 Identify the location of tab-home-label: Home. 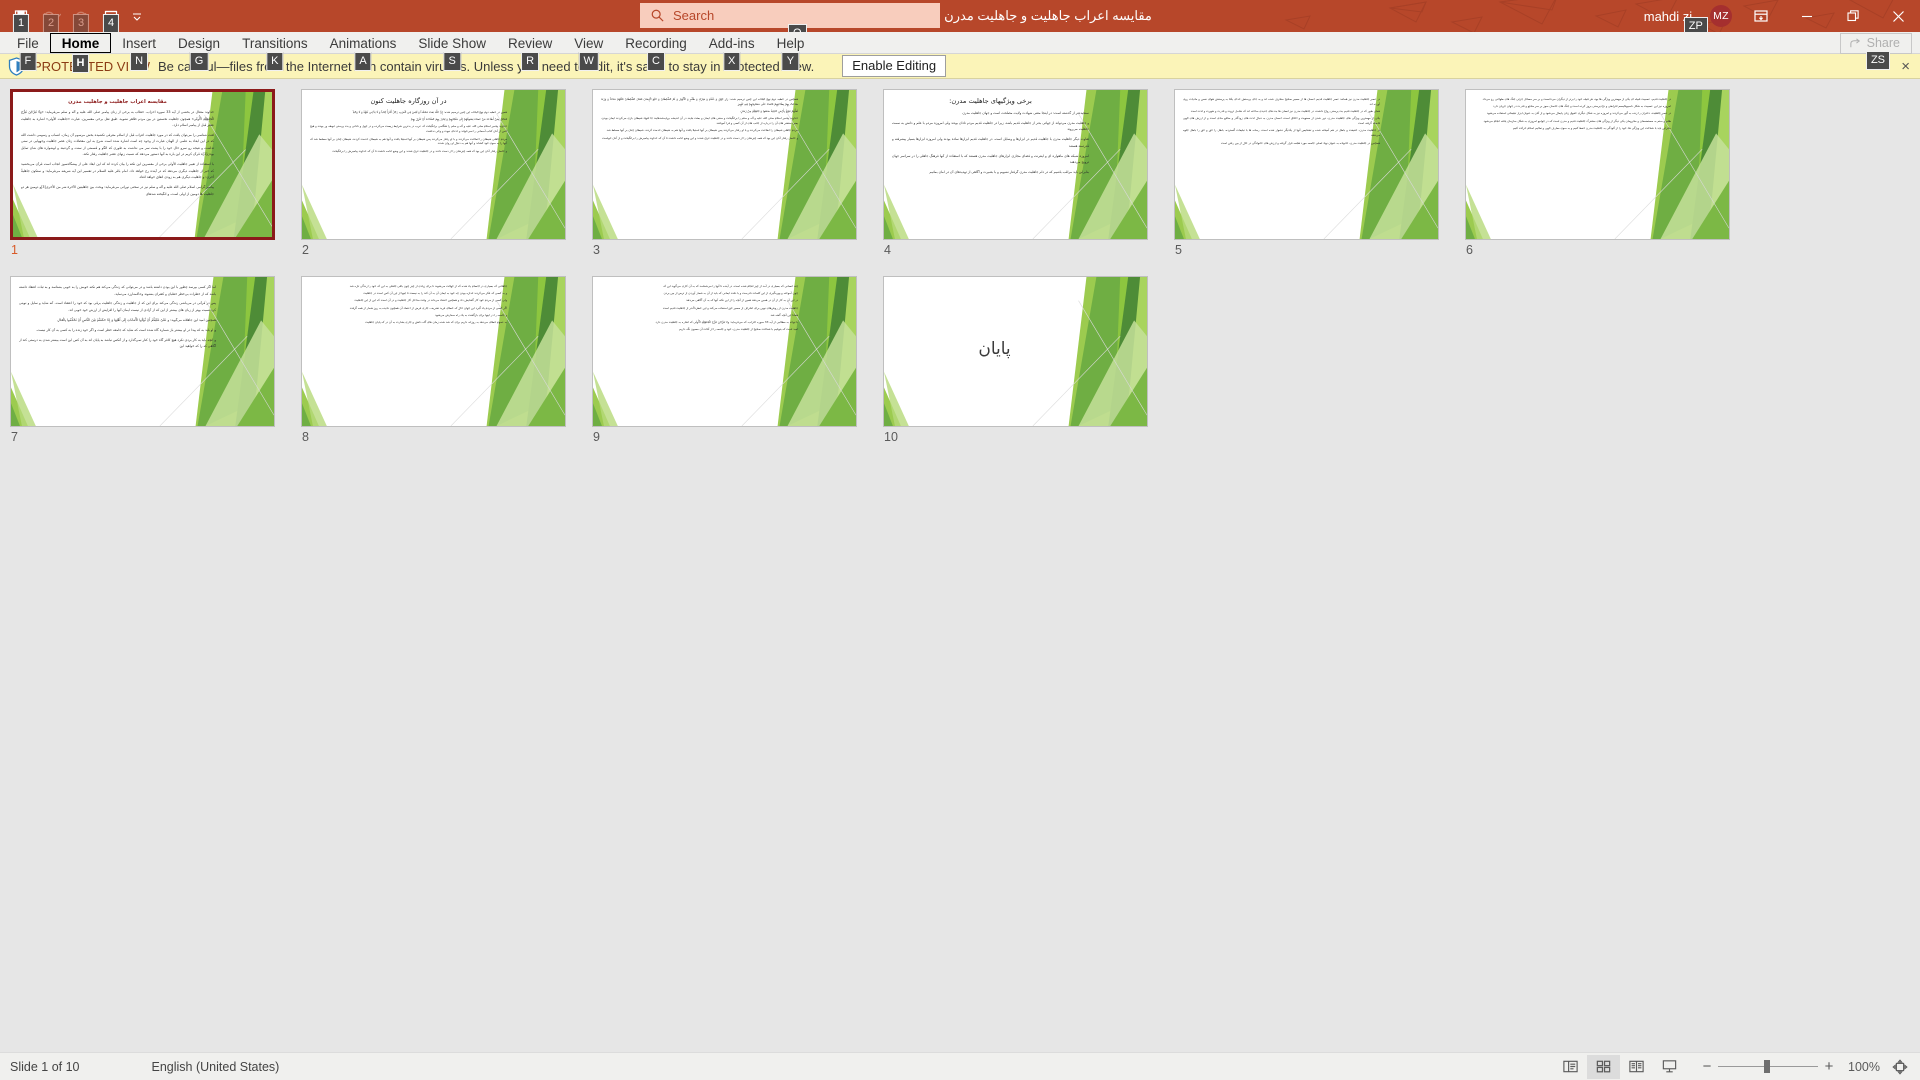
(80, 43).